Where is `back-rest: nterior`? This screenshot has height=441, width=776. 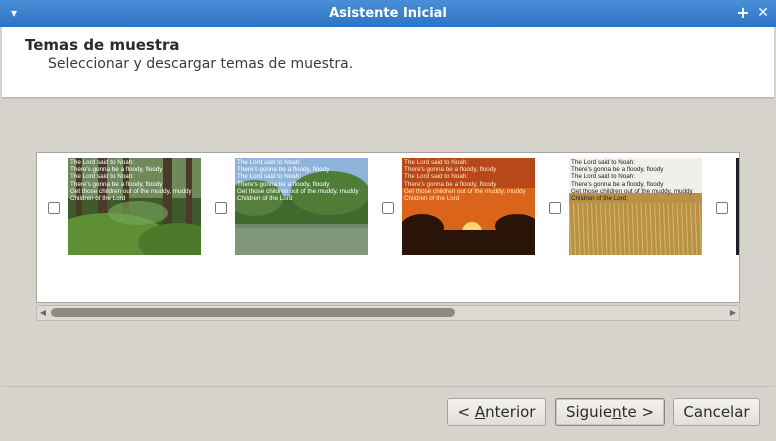
back-rest: nterior is located at coordinates (510, 412).